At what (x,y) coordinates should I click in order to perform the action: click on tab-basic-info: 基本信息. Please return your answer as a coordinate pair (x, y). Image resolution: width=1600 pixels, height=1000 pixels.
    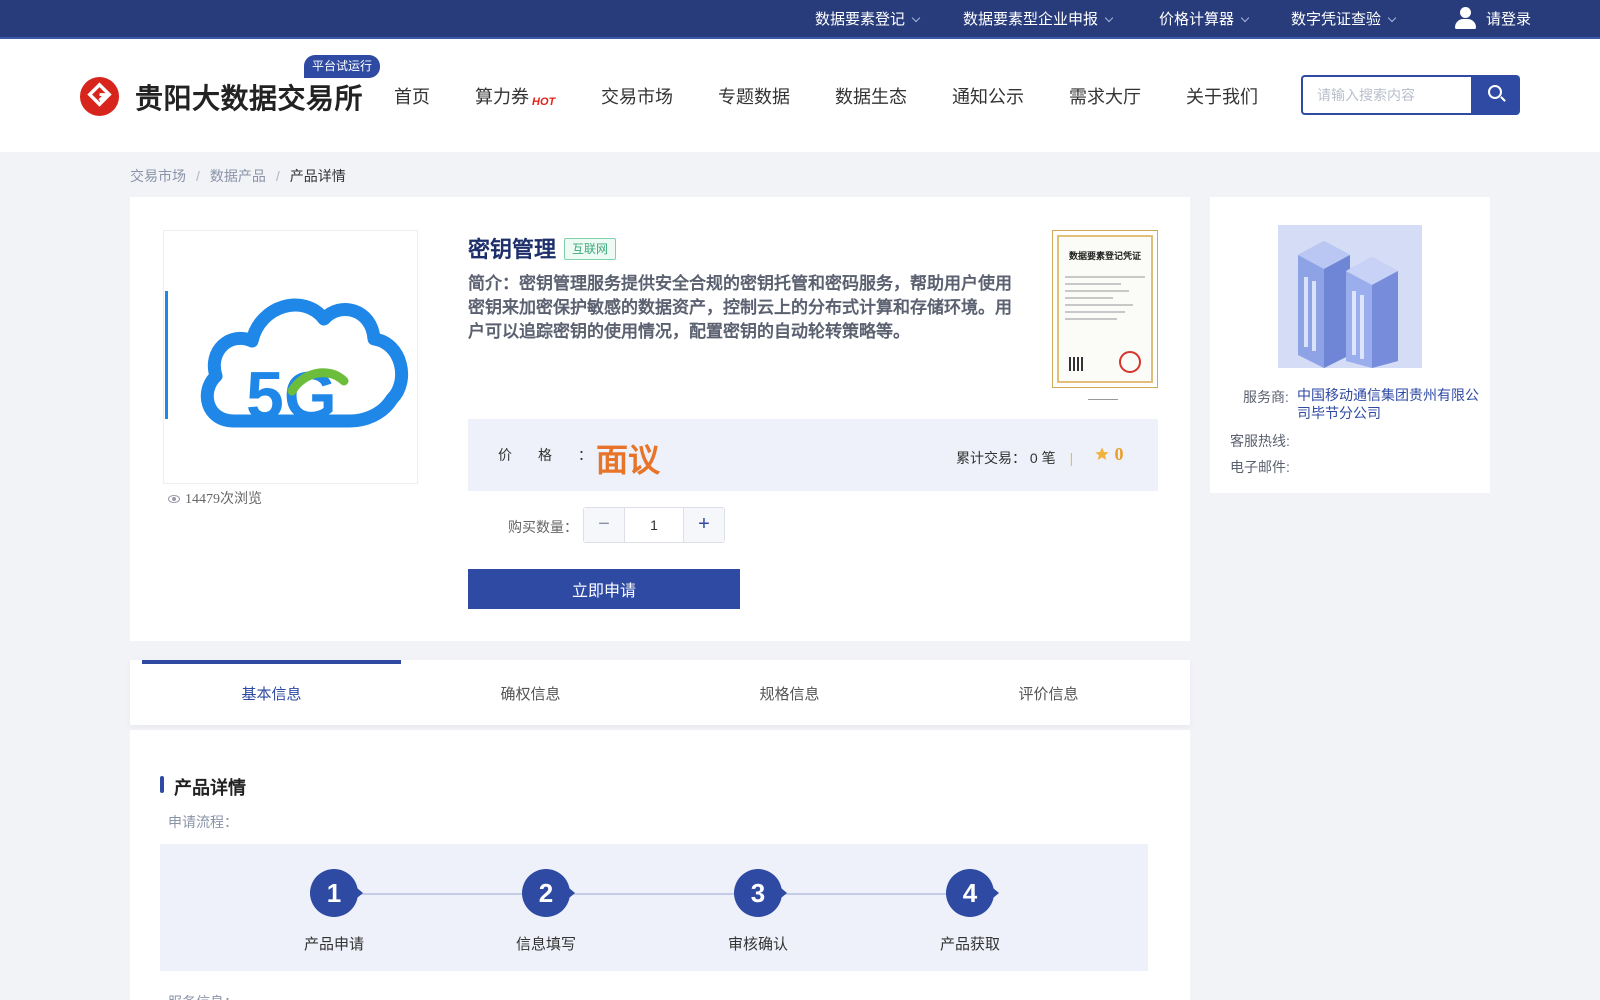
    Looking at the image, I should click on (271, 692).